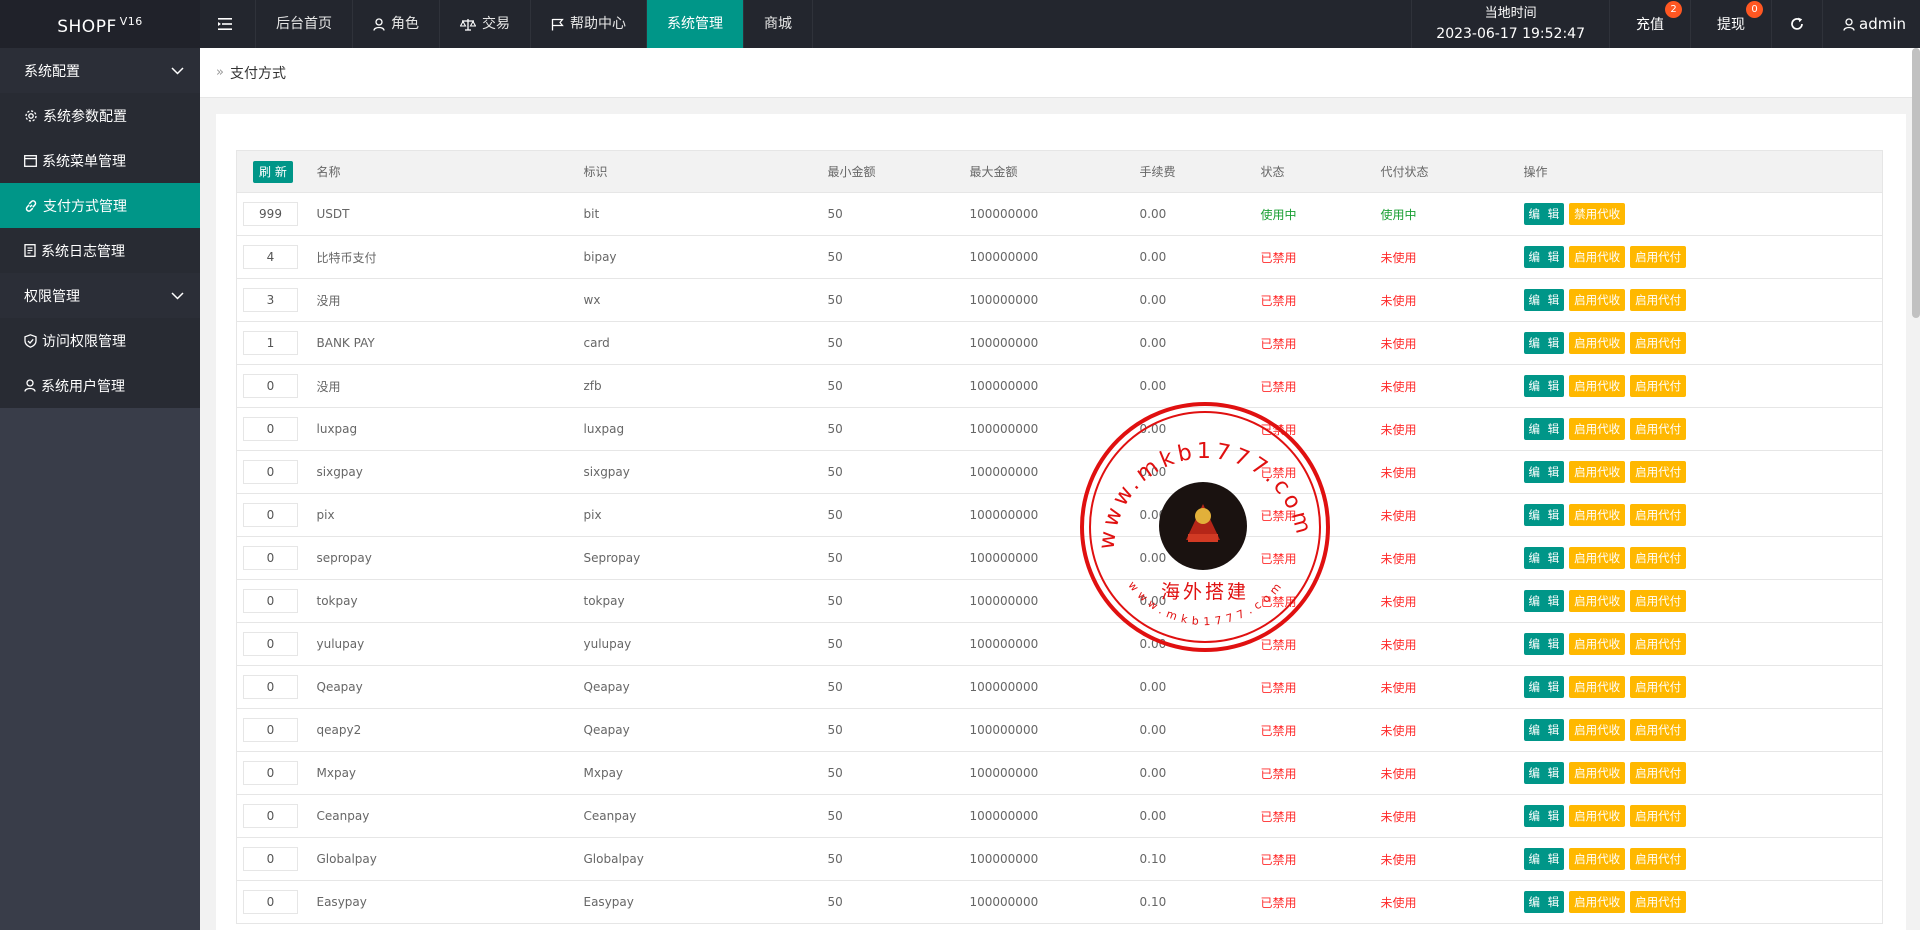 The image size is (1920, 930). Describe the element at coordinates (304, 24) in the screenshot. I see `nav-item-dashboard: 后台首页` at that location.